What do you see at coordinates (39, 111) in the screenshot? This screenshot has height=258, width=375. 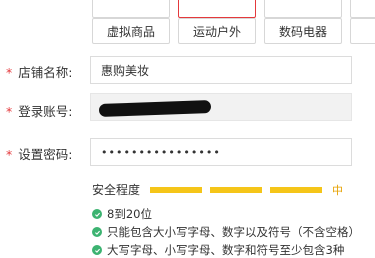 I see `login-account-label: * 登录账号:` at bounding box center [39, 111].